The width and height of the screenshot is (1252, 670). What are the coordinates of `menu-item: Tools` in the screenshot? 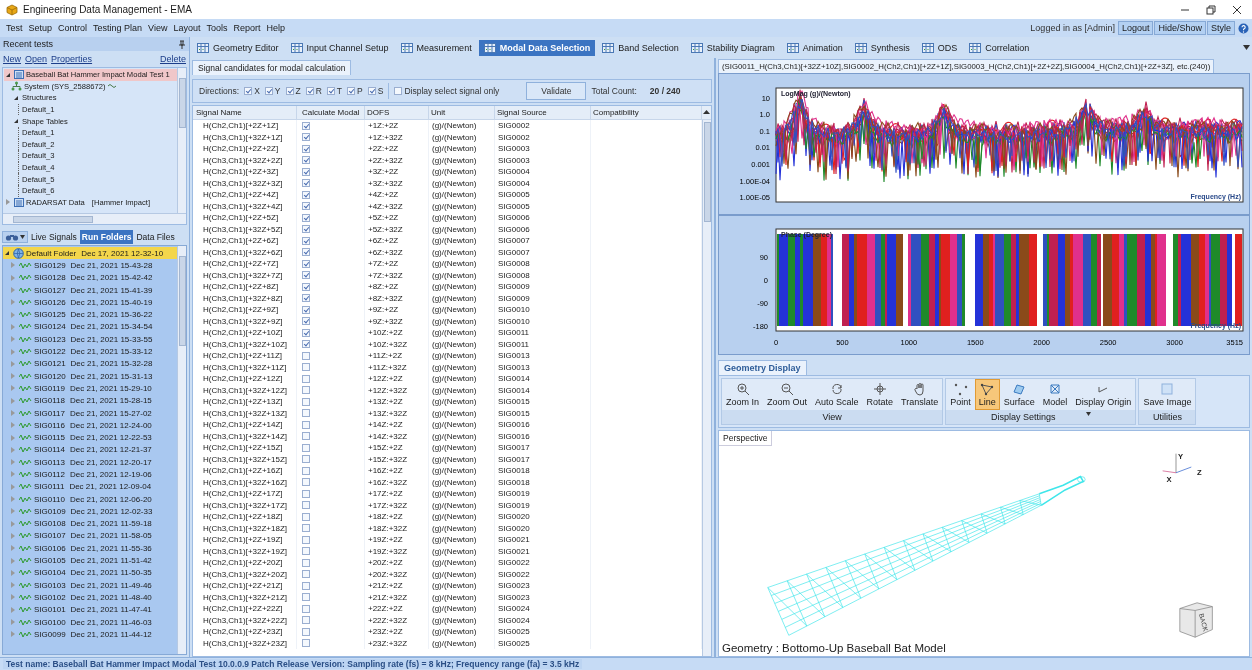 It's located at (217, 28).